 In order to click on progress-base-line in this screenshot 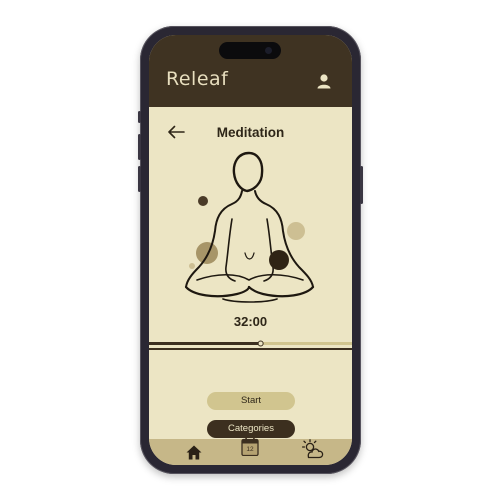, I will do `click(250, 349)`.